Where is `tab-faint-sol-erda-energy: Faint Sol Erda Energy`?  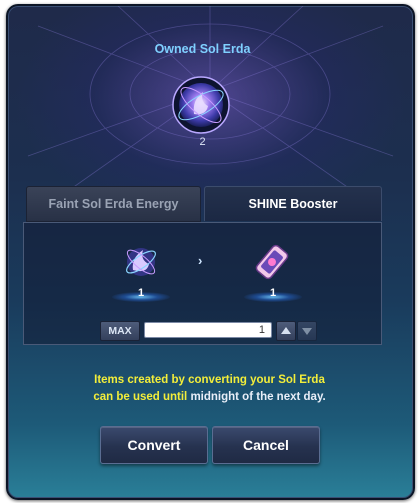 tab-faint-sol-erda-energy: Faint Sol Erda Energy is located at coordinates (113, 204).